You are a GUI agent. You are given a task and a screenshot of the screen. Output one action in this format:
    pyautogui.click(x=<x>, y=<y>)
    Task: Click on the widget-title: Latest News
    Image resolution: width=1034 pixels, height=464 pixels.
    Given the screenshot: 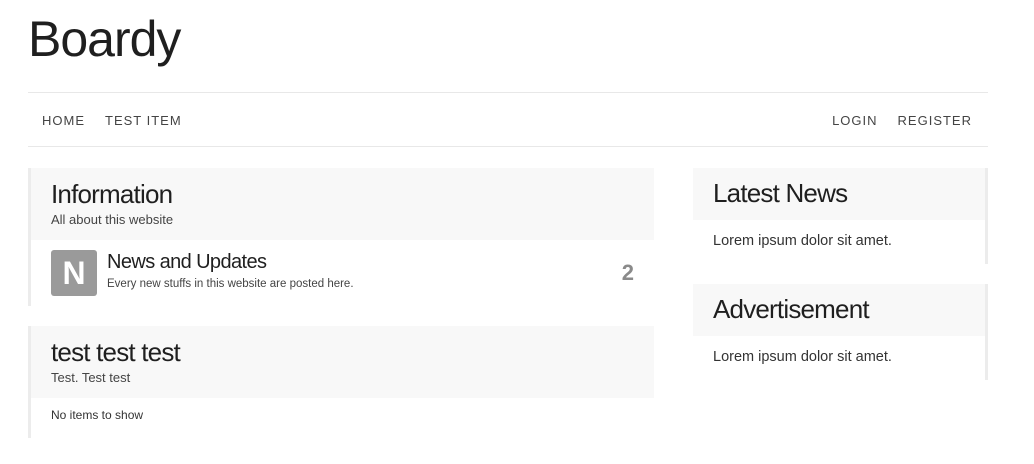 What is the action you would take?
    pyautogui.click(x=780, y=193)
    